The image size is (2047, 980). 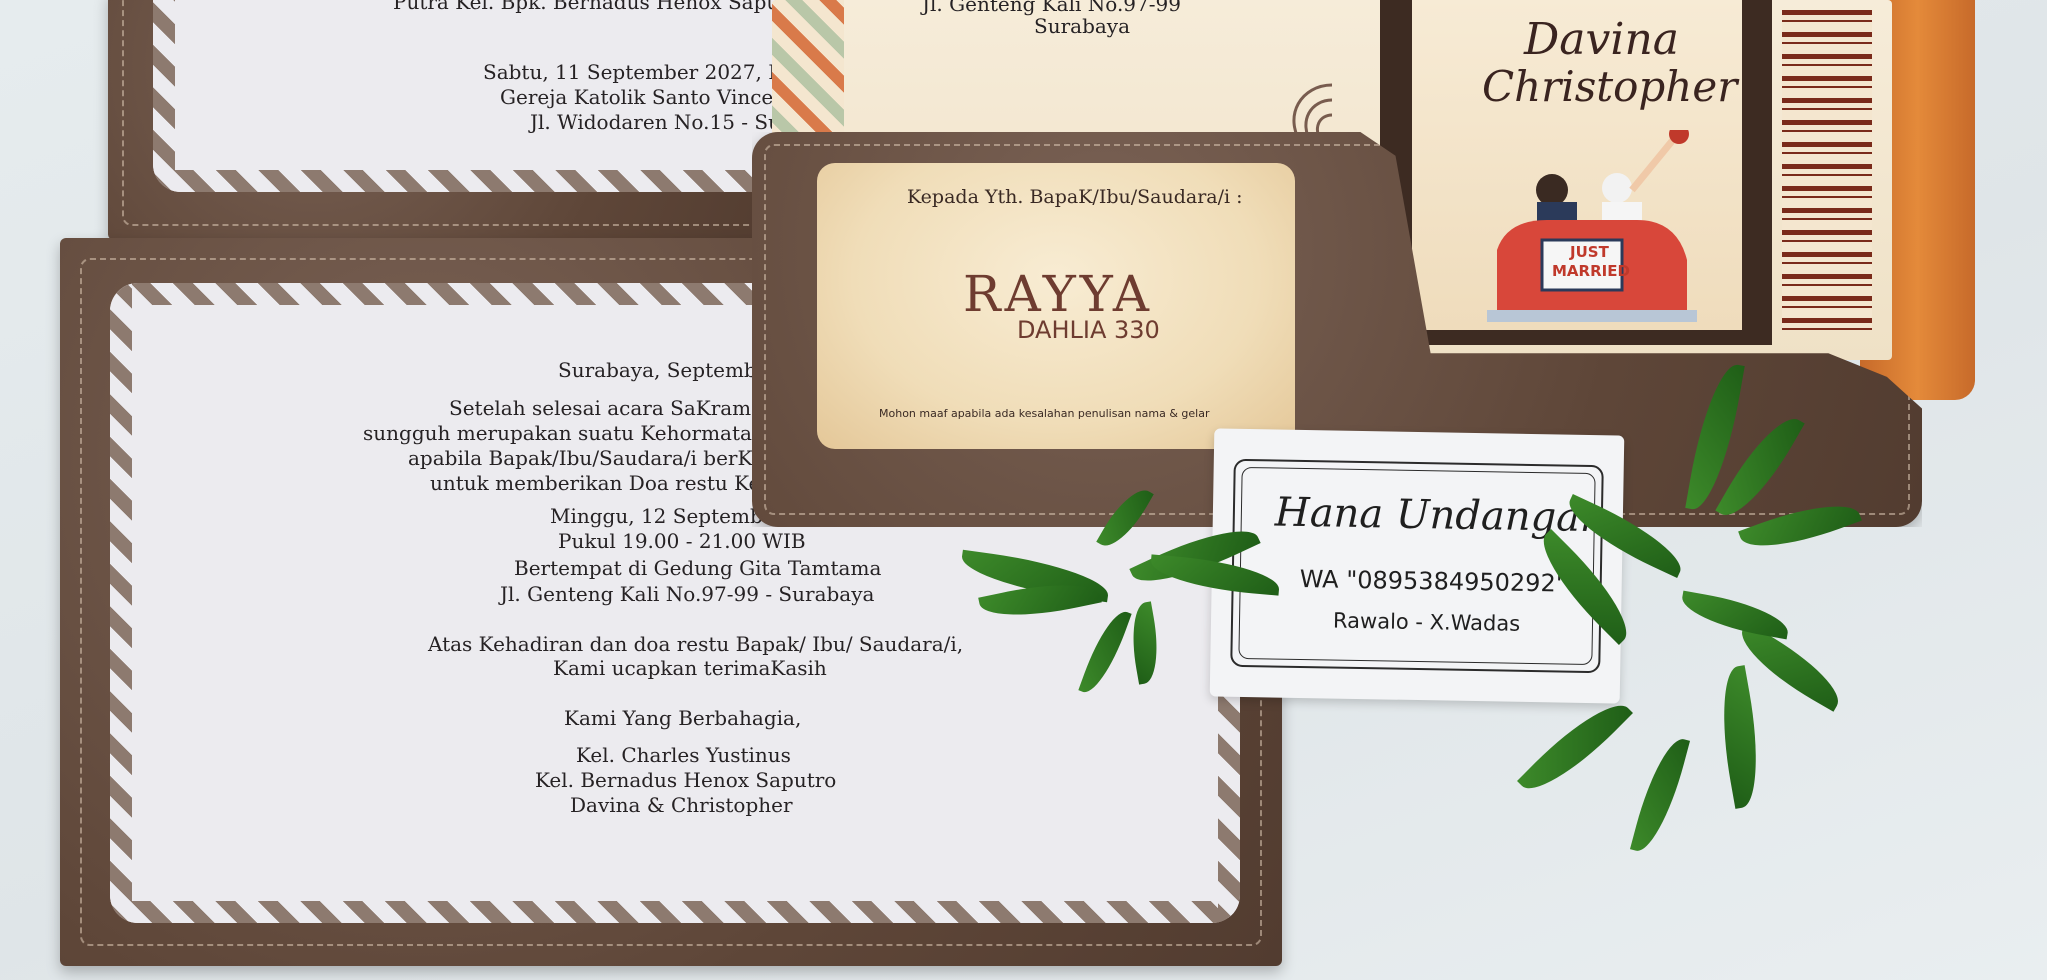 I want to click on barcode-decoration, so click(x=1827, y=170).